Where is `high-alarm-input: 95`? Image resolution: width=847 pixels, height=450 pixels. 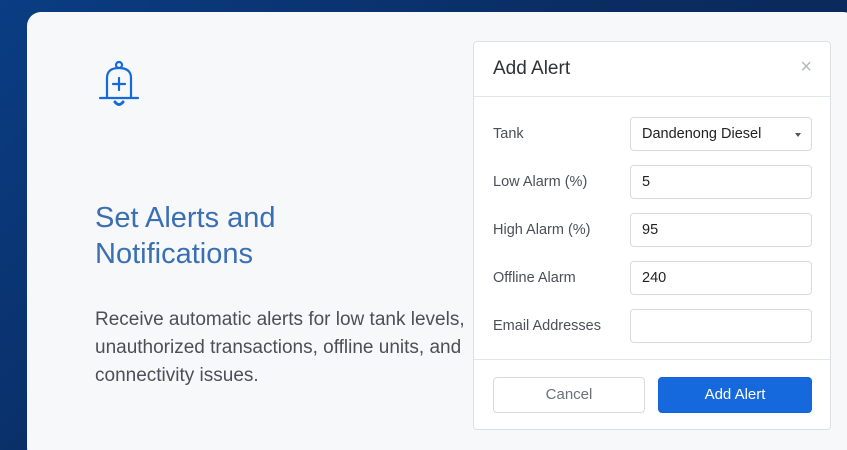
high-alarm-input: 95 is located at coordinates (721, 230).